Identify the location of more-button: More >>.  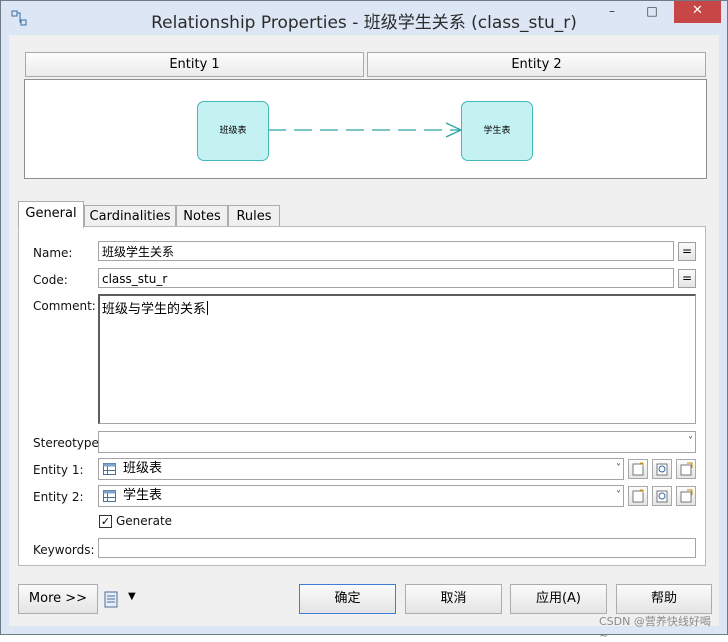
(58, 599).